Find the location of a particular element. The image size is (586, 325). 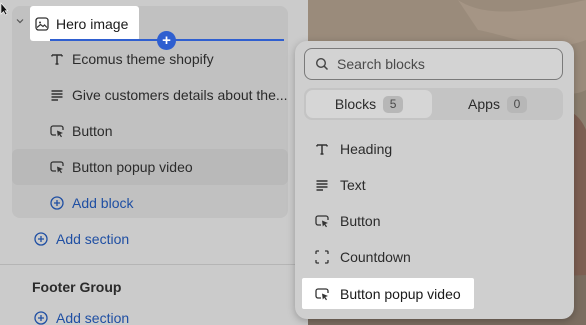

block-option-countdown: Countdown is located at coordinates (363, 257).